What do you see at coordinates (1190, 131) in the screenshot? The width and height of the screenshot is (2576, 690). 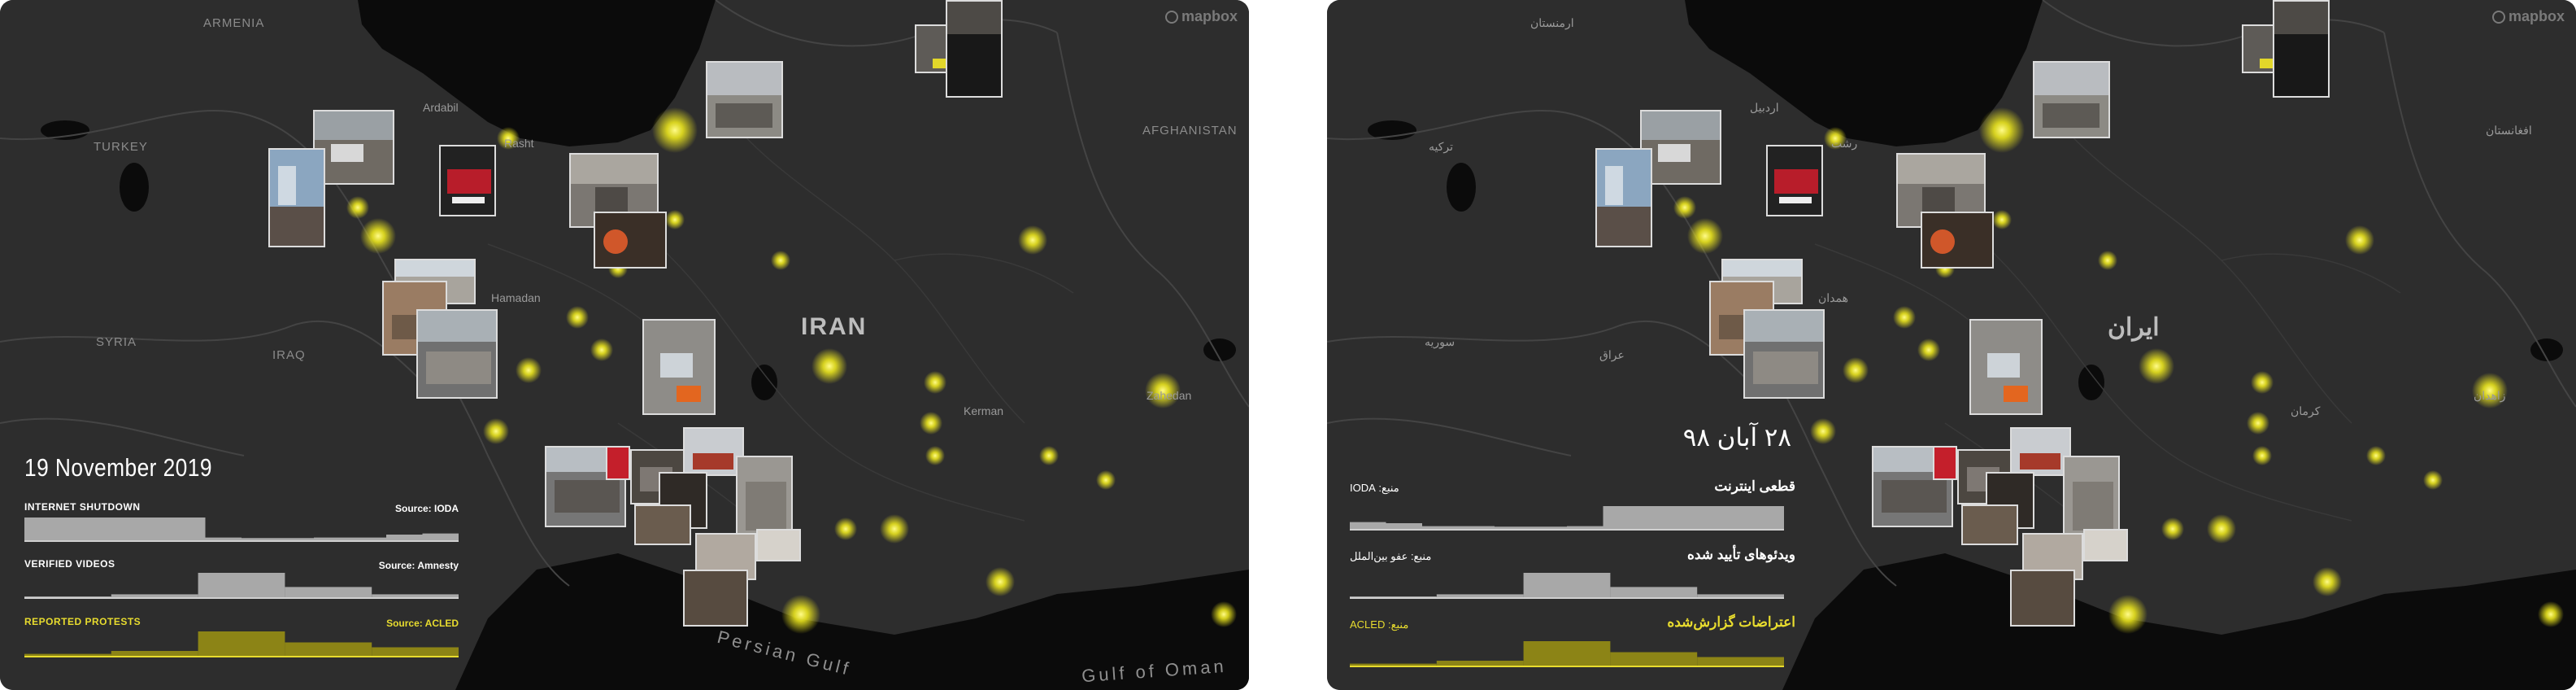 I see `country-label-afghanistan: AFGHANISTAN` at bounding box center [1190, 131].